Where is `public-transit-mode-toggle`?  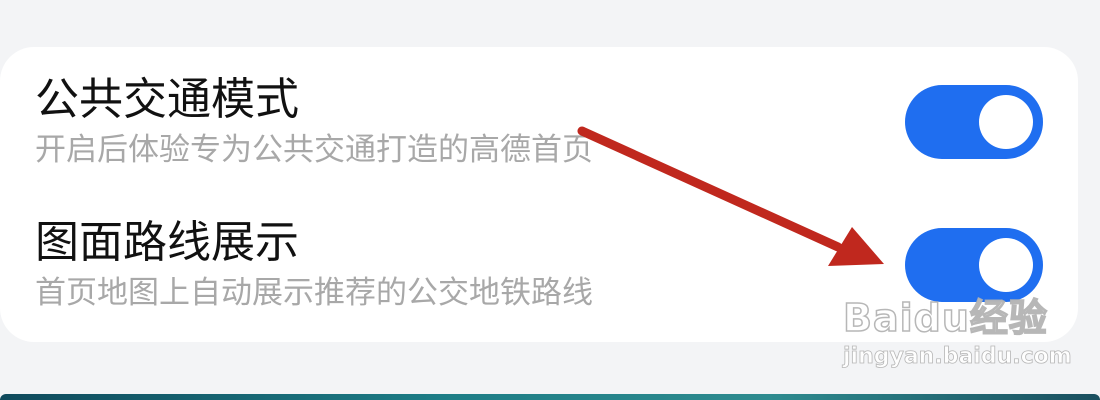 public-transit-mode-toggle is located at coordinates (974, 122).